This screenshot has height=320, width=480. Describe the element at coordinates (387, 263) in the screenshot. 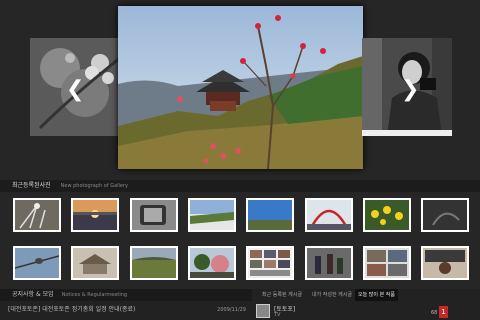

I see `gallery-thumb-collage-group` at that location.